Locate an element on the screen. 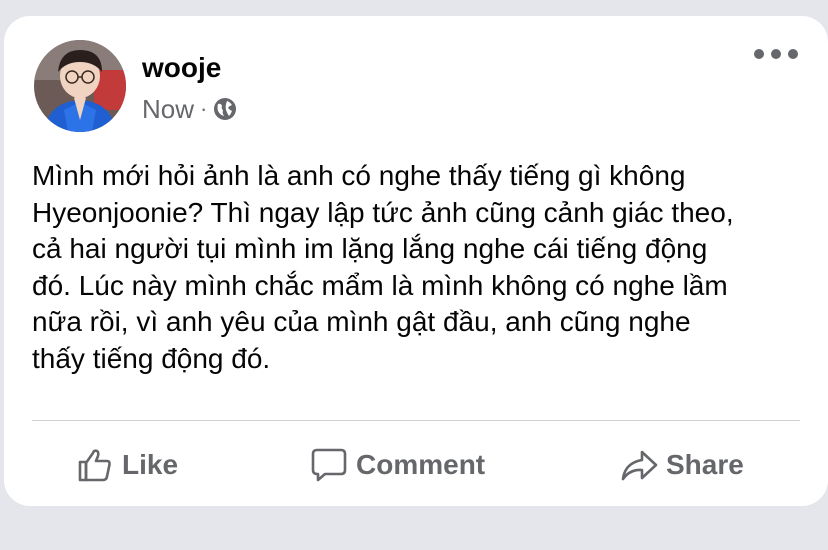 Image resolution: width=828 pixels, height=550 pixels. avatar-image is located at coordinates (80, 86).